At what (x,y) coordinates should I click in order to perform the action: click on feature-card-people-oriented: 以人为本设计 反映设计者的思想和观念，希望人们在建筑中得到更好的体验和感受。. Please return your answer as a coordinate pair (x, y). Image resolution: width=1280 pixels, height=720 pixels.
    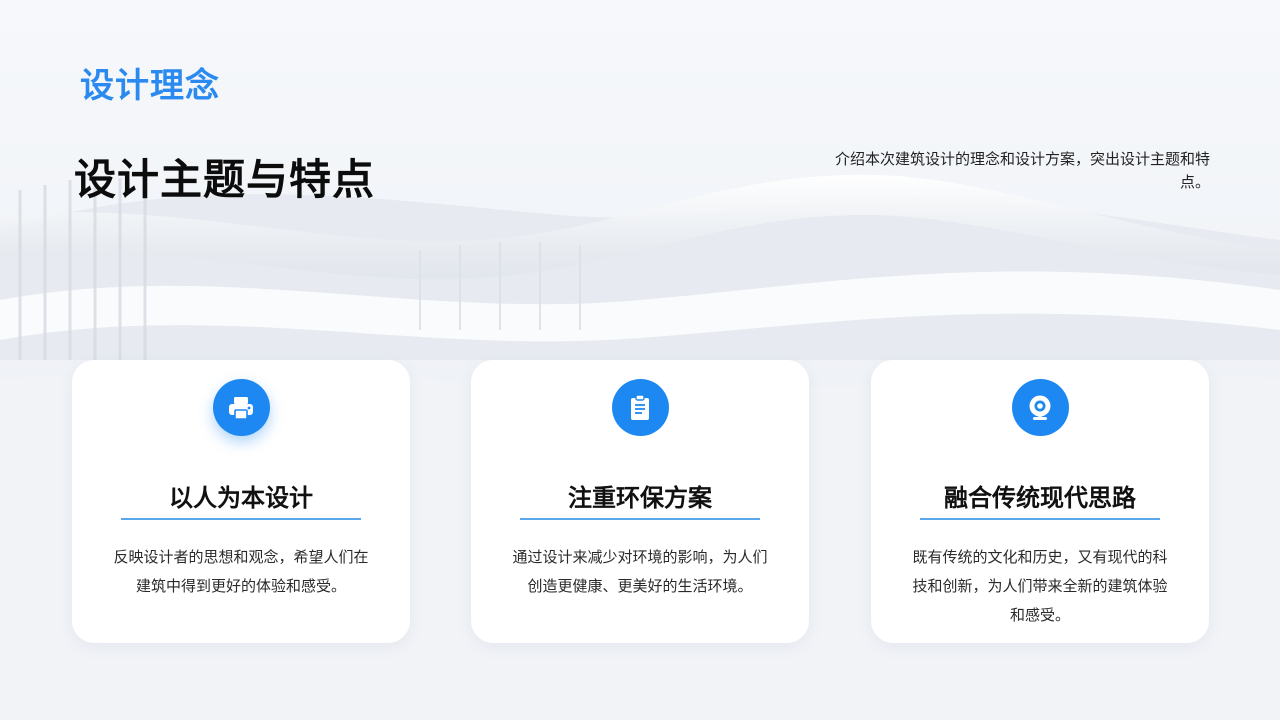
    Looking at the image, I should click on (241, 501).